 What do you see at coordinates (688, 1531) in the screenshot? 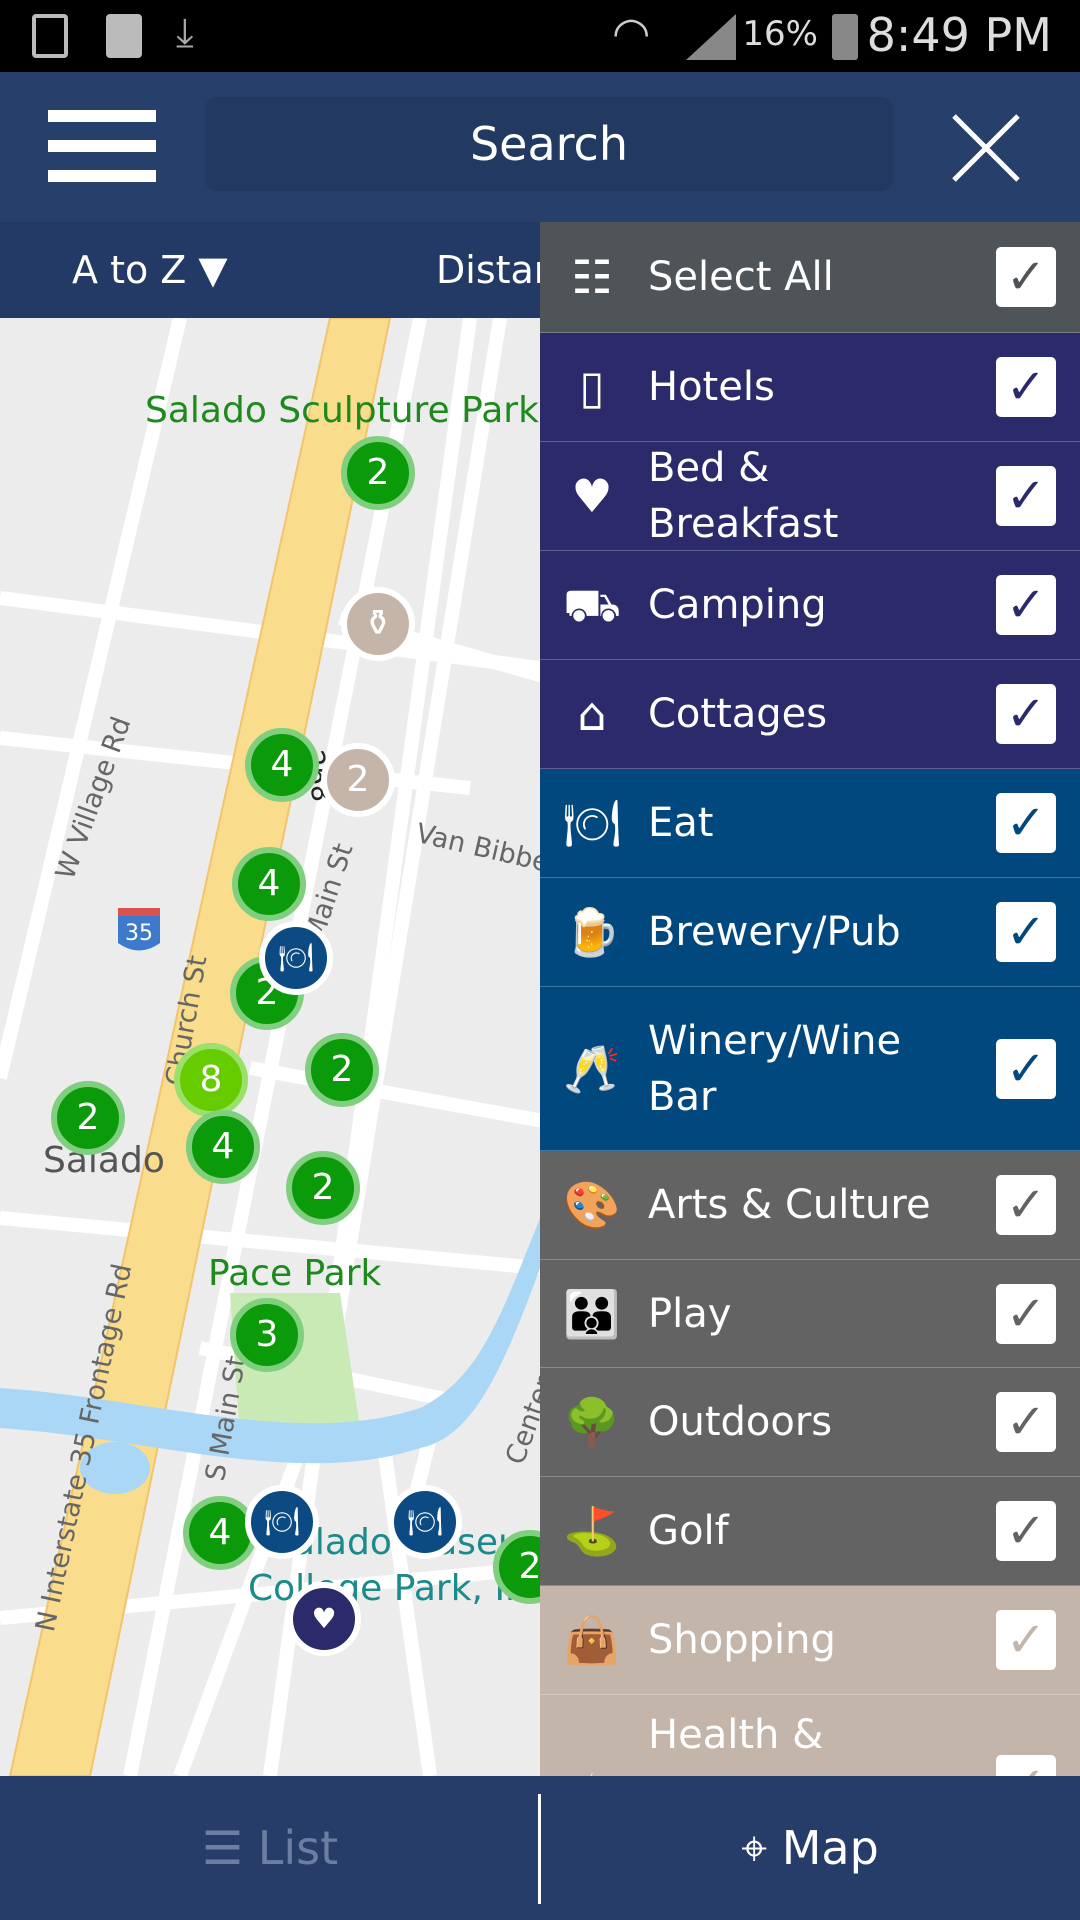
I see `filter-label: Golf` at bounding box center [688, 1531].